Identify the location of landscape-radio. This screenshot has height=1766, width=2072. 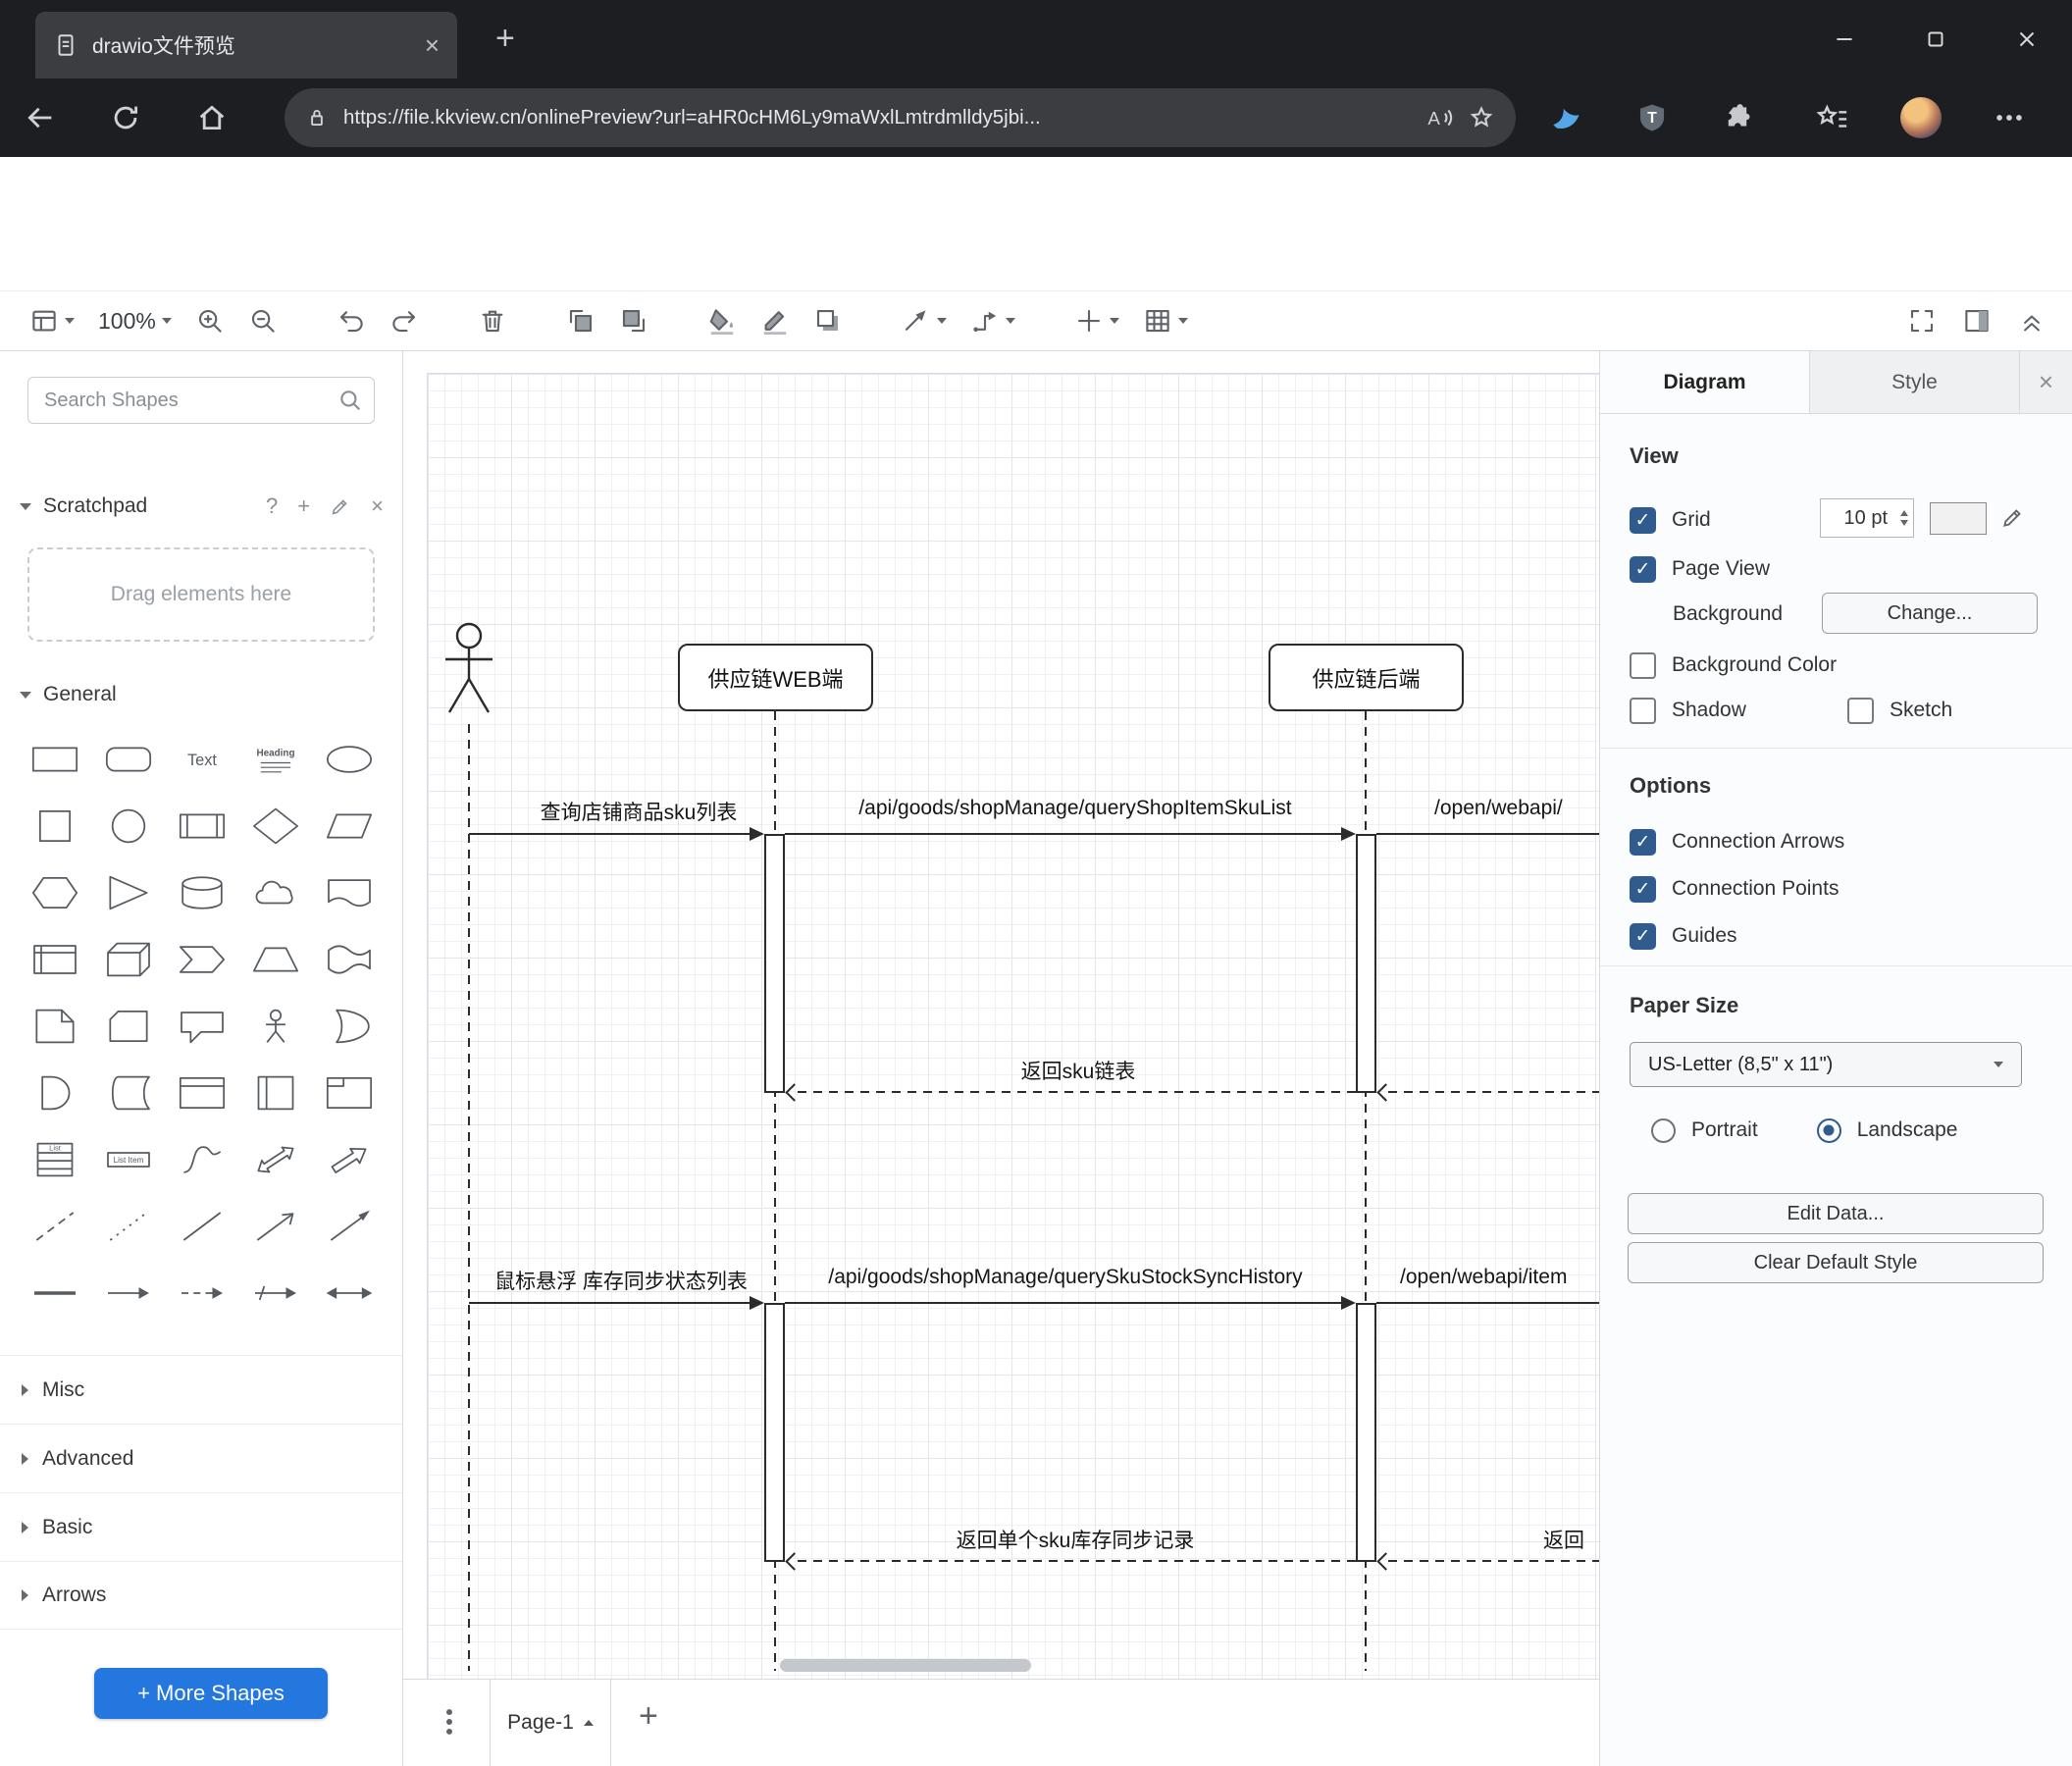
(1828, 1130).